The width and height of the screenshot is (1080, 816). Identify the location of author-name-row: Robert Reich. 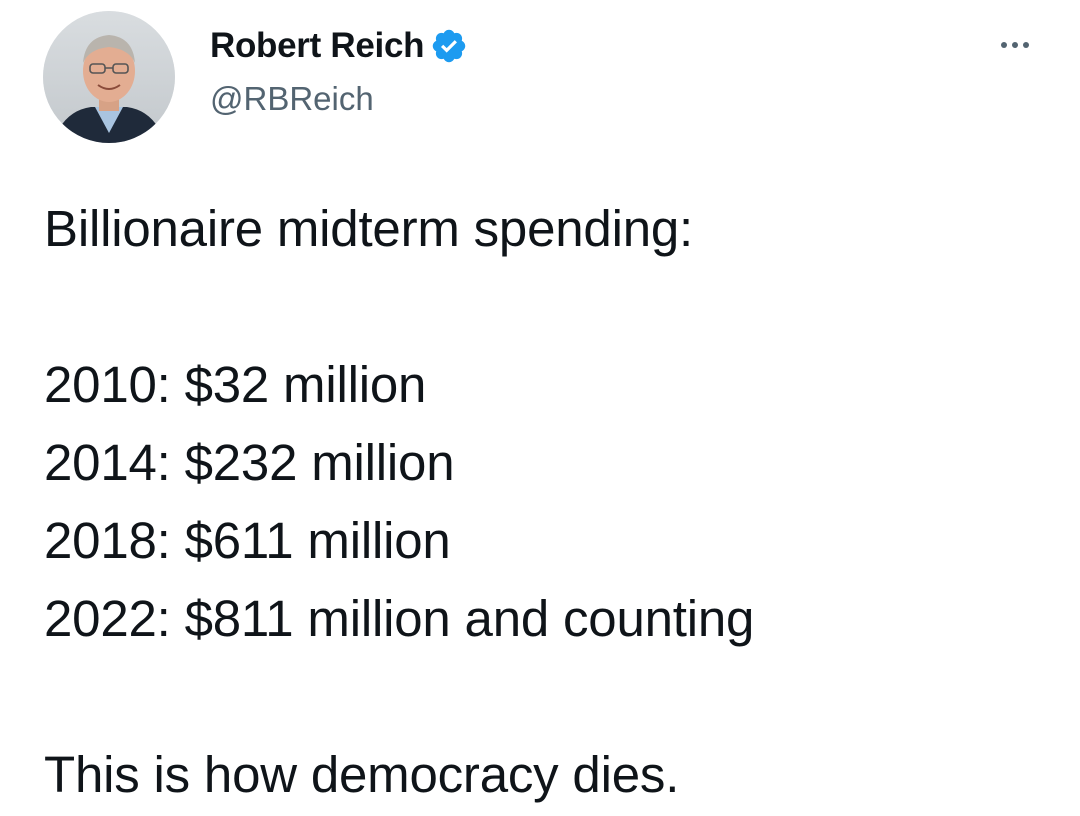
(339, 46).